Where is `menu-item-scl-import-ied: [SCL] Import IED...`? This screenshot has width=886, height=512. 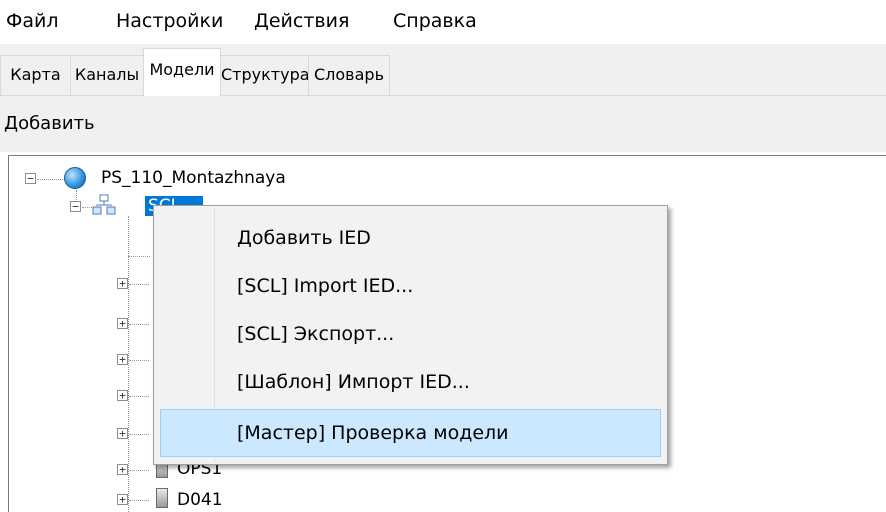
menu-item-scl-import-ied: [SCL] Import IED... is located at coordinates (410, 286).